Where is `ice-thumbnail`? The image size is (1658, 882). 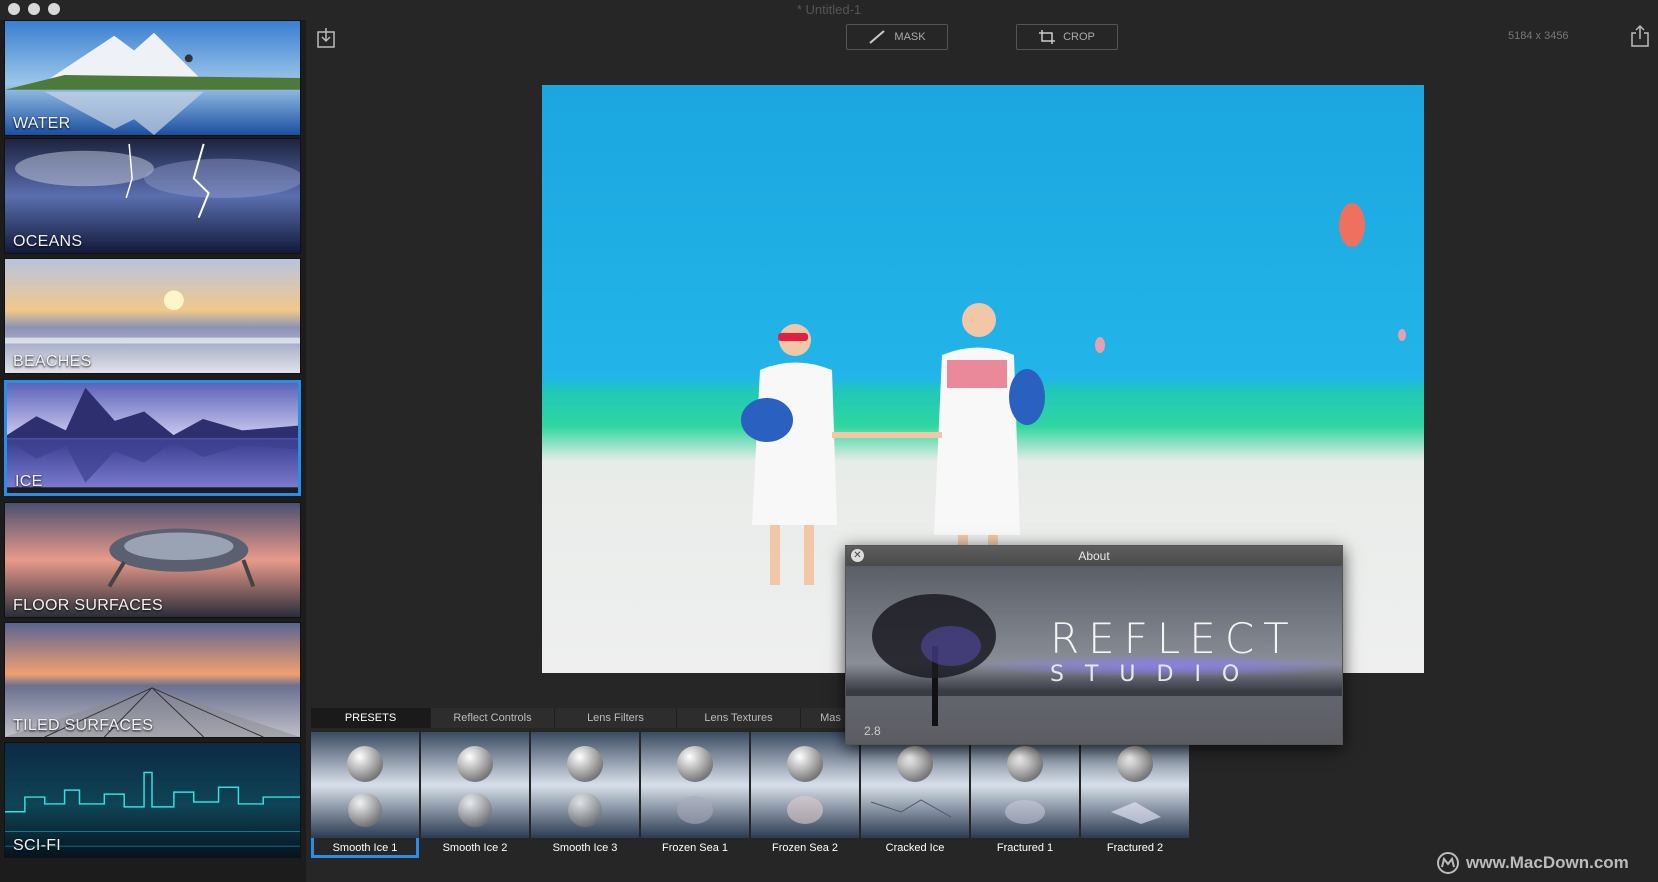
ice-thumbnail is located at coordinates (152, 435).